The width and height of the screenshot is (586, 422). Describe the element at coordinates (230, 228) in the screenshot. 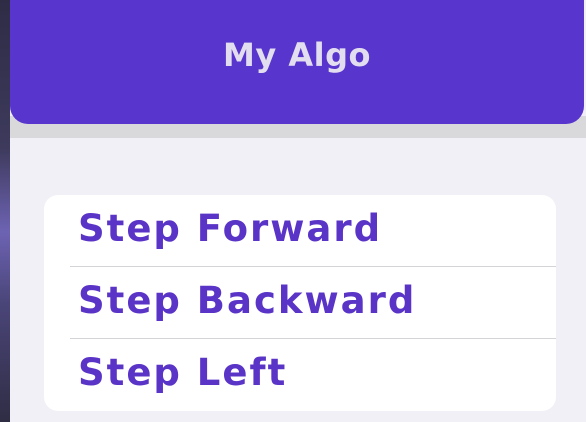

I see `list-item-label: Step Forward` at that location.